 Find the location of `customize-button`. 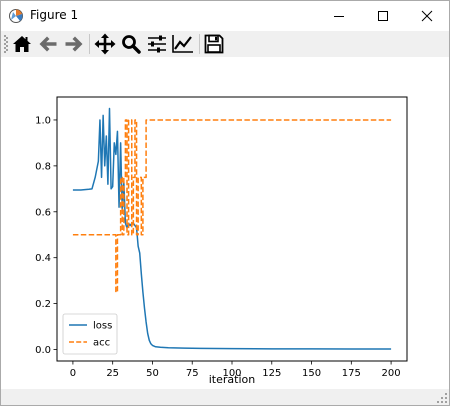

customize-button is located at coordinates (183, 44).